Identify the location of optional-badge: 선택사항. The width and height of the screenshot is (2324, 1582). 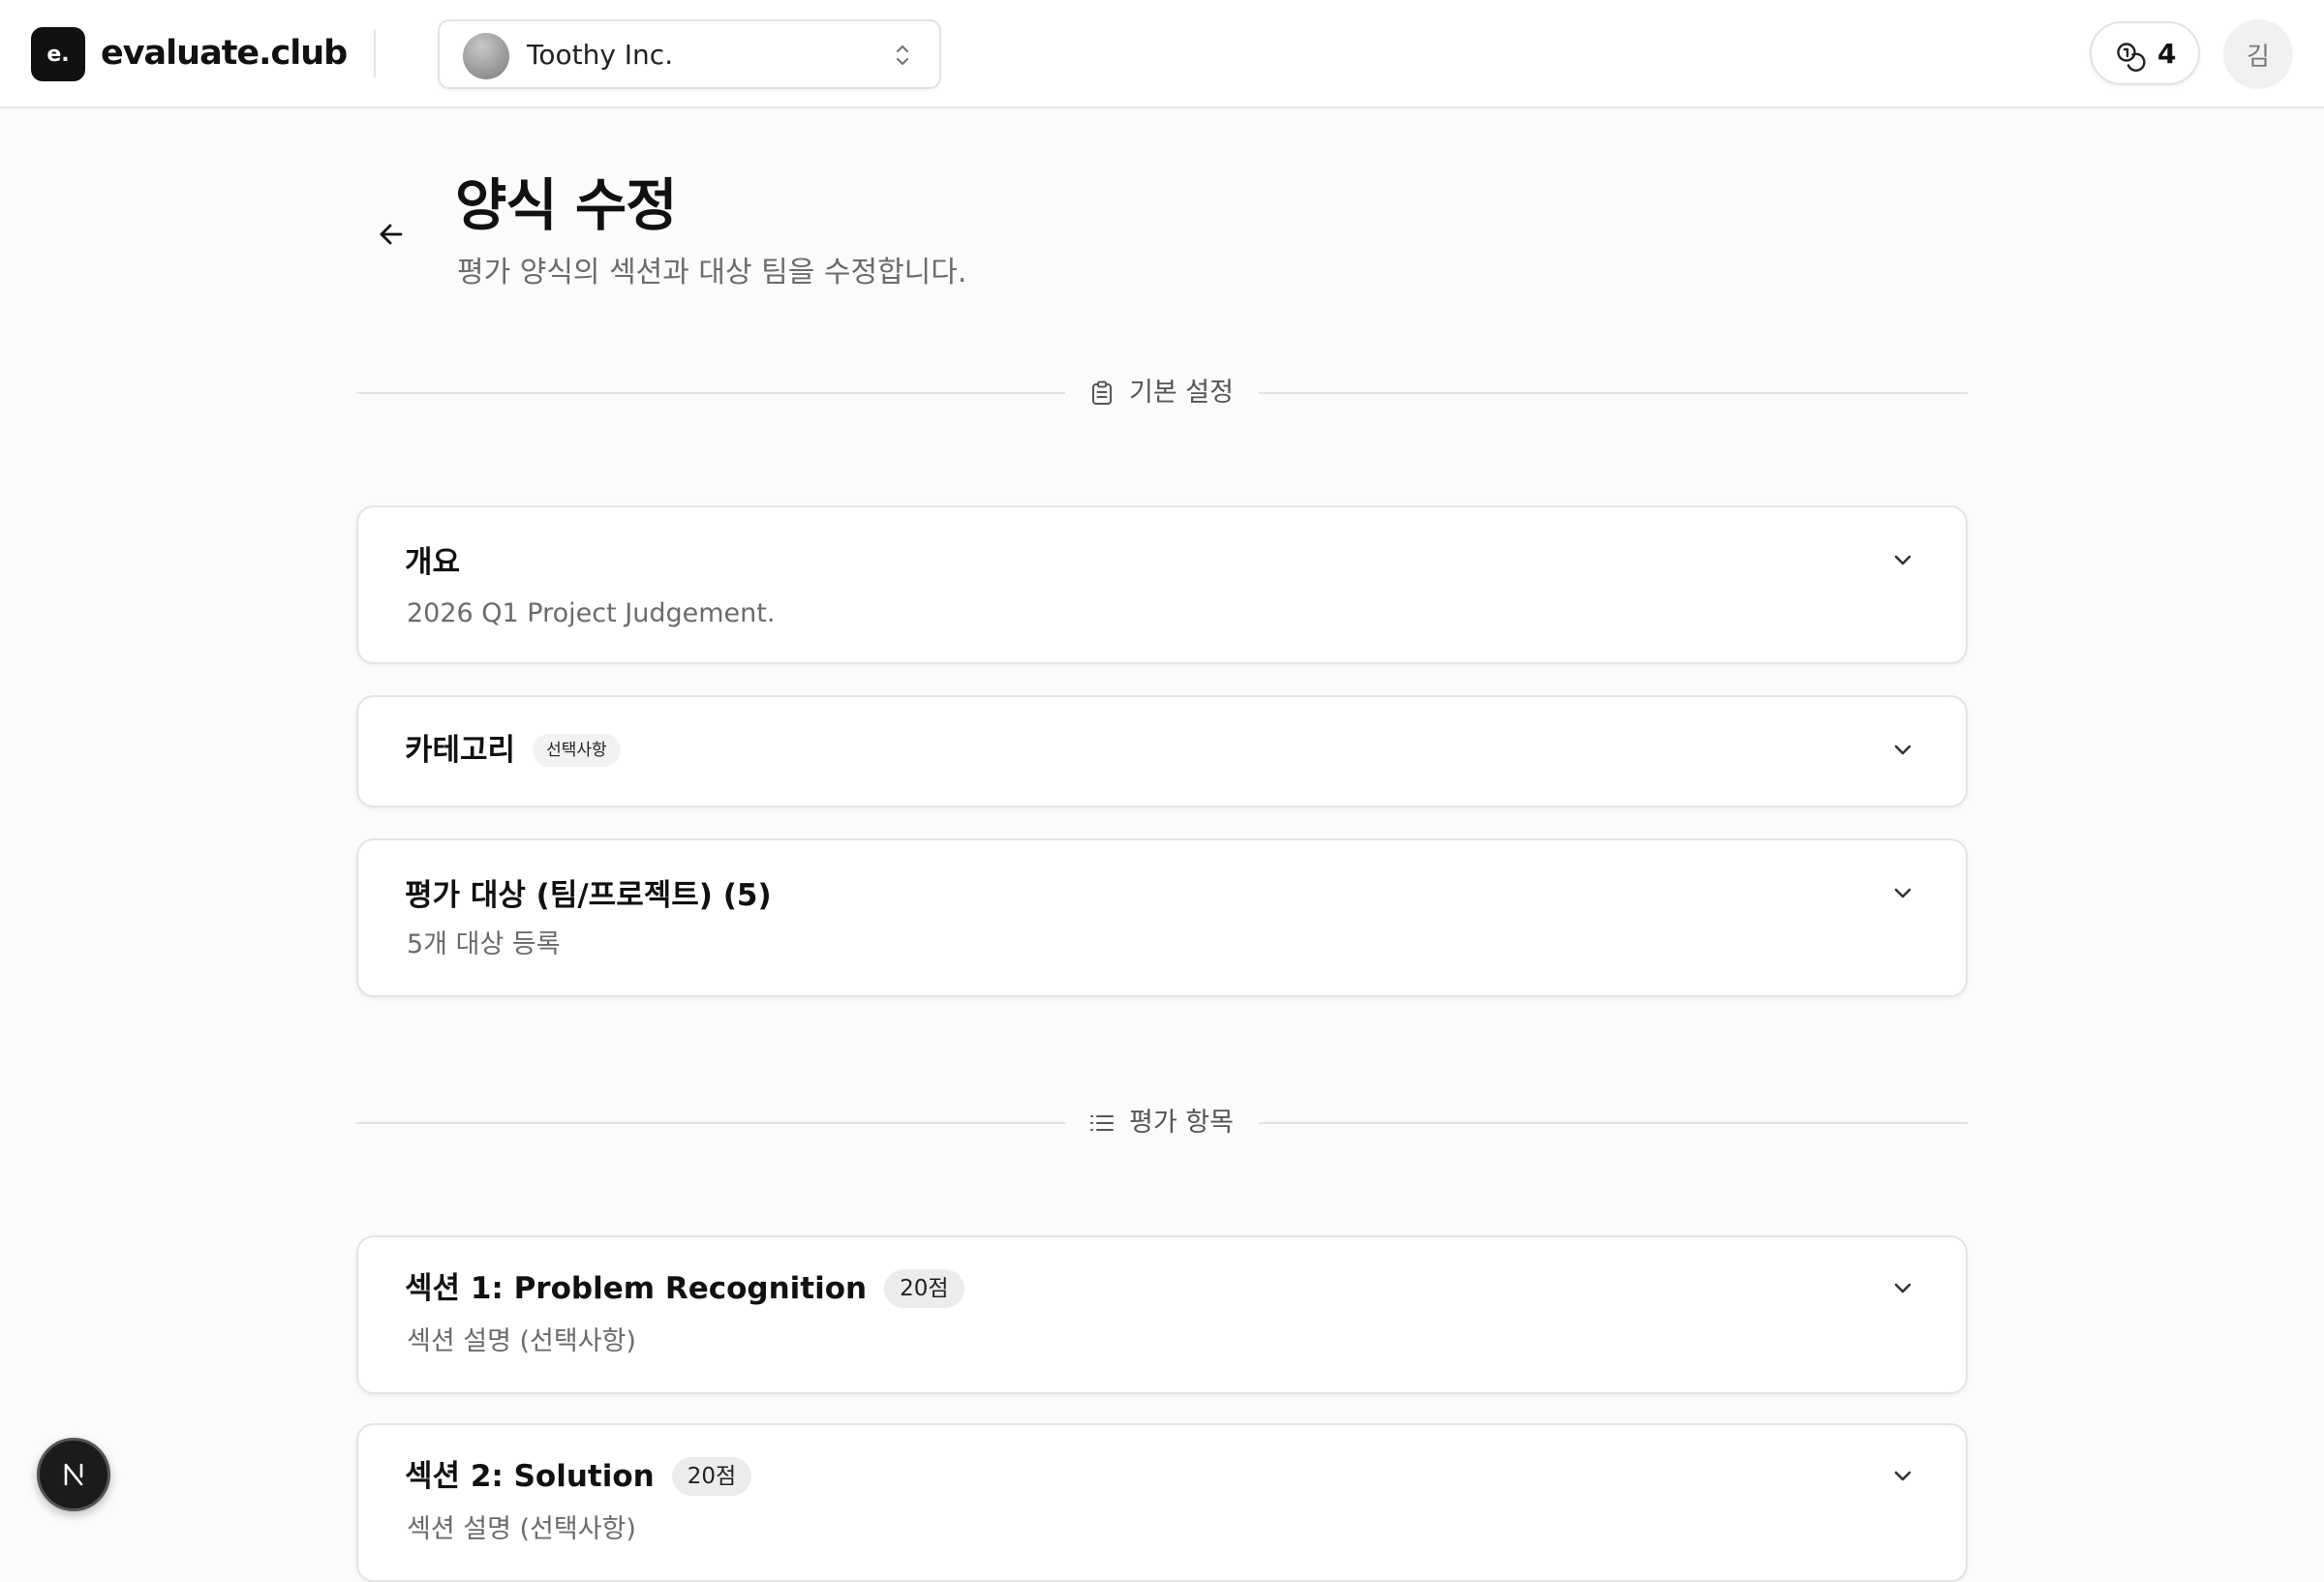
(577, 750).